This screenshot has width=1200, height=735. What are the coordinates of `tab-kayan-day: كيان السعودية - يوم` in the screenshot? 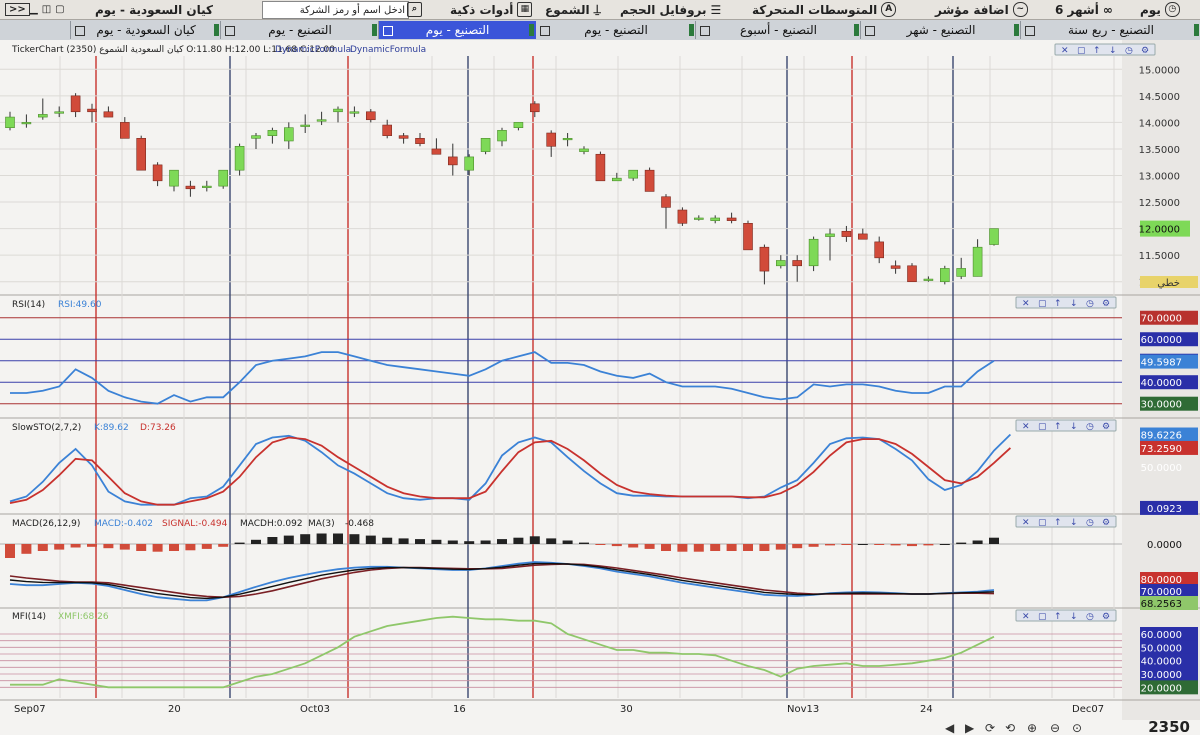 It's located at (145, 30).